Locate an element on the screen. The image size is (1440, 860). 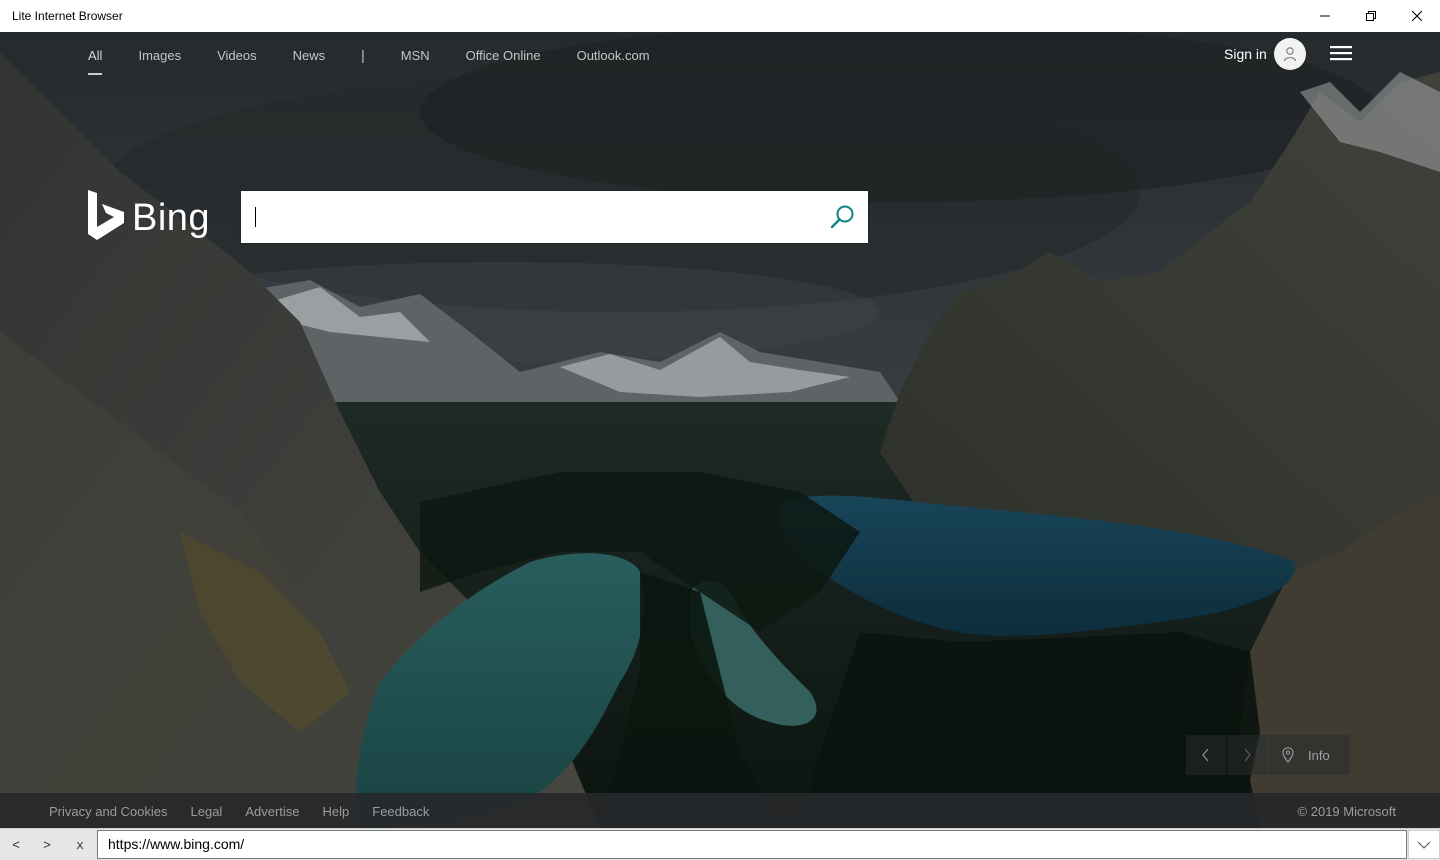
search-icon is located at coordinates (842, 217).